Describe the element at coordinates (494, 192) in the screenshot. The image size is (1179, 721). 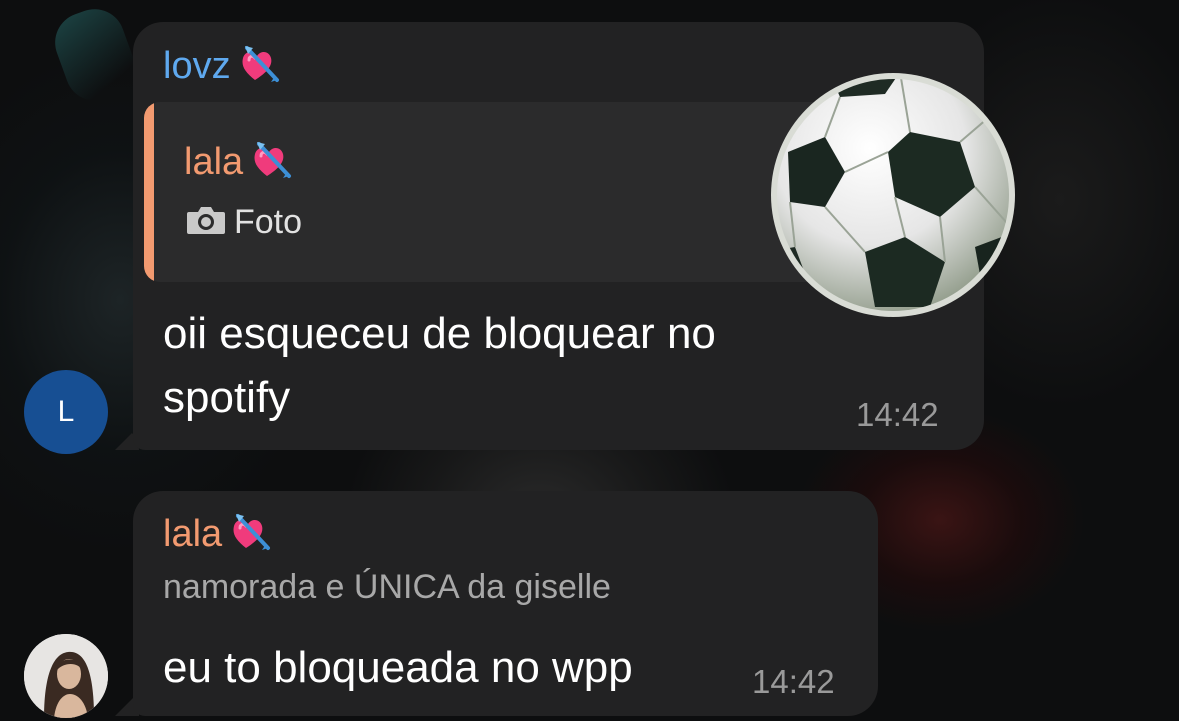
I see `reply-quote: lala Foto` at that location.